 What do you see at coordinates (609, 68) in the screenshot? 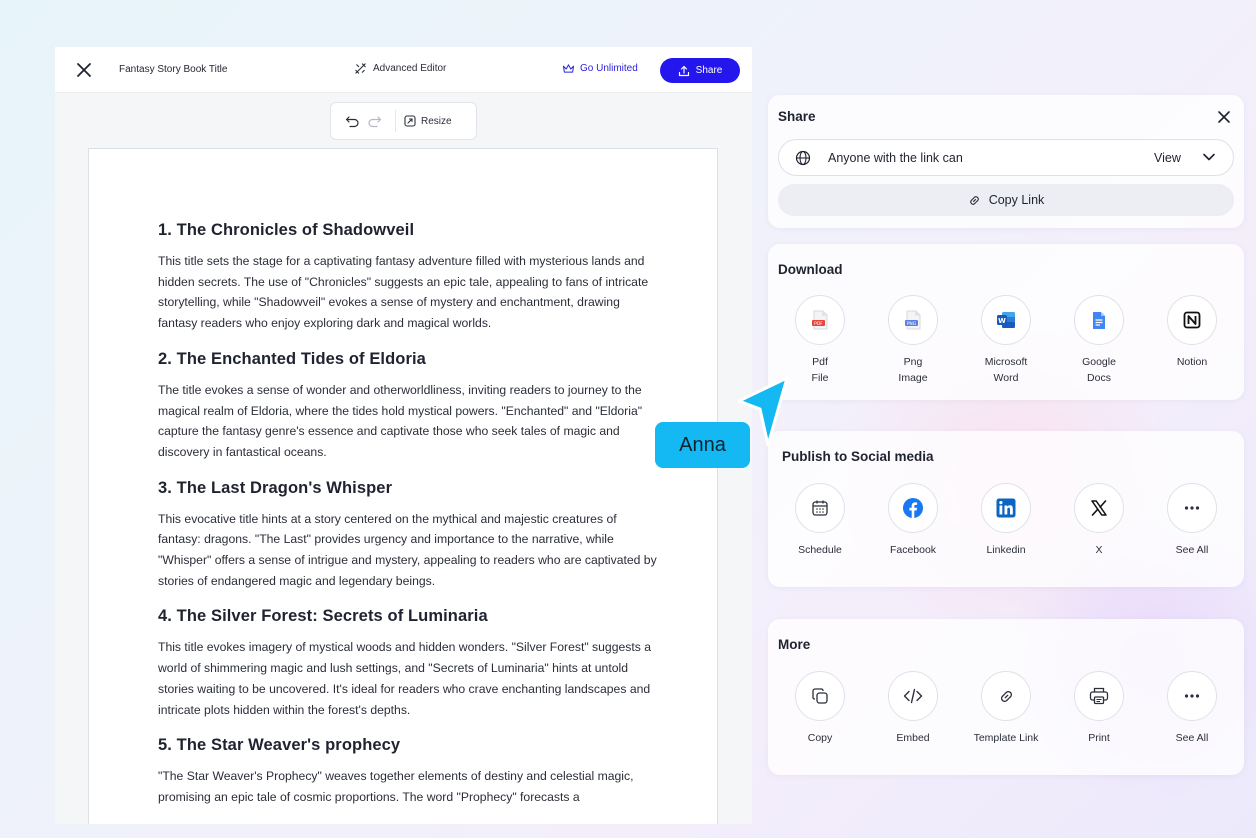
I see `go-unlimited-label: Go Unlimited` at bounding box center [609, 68].